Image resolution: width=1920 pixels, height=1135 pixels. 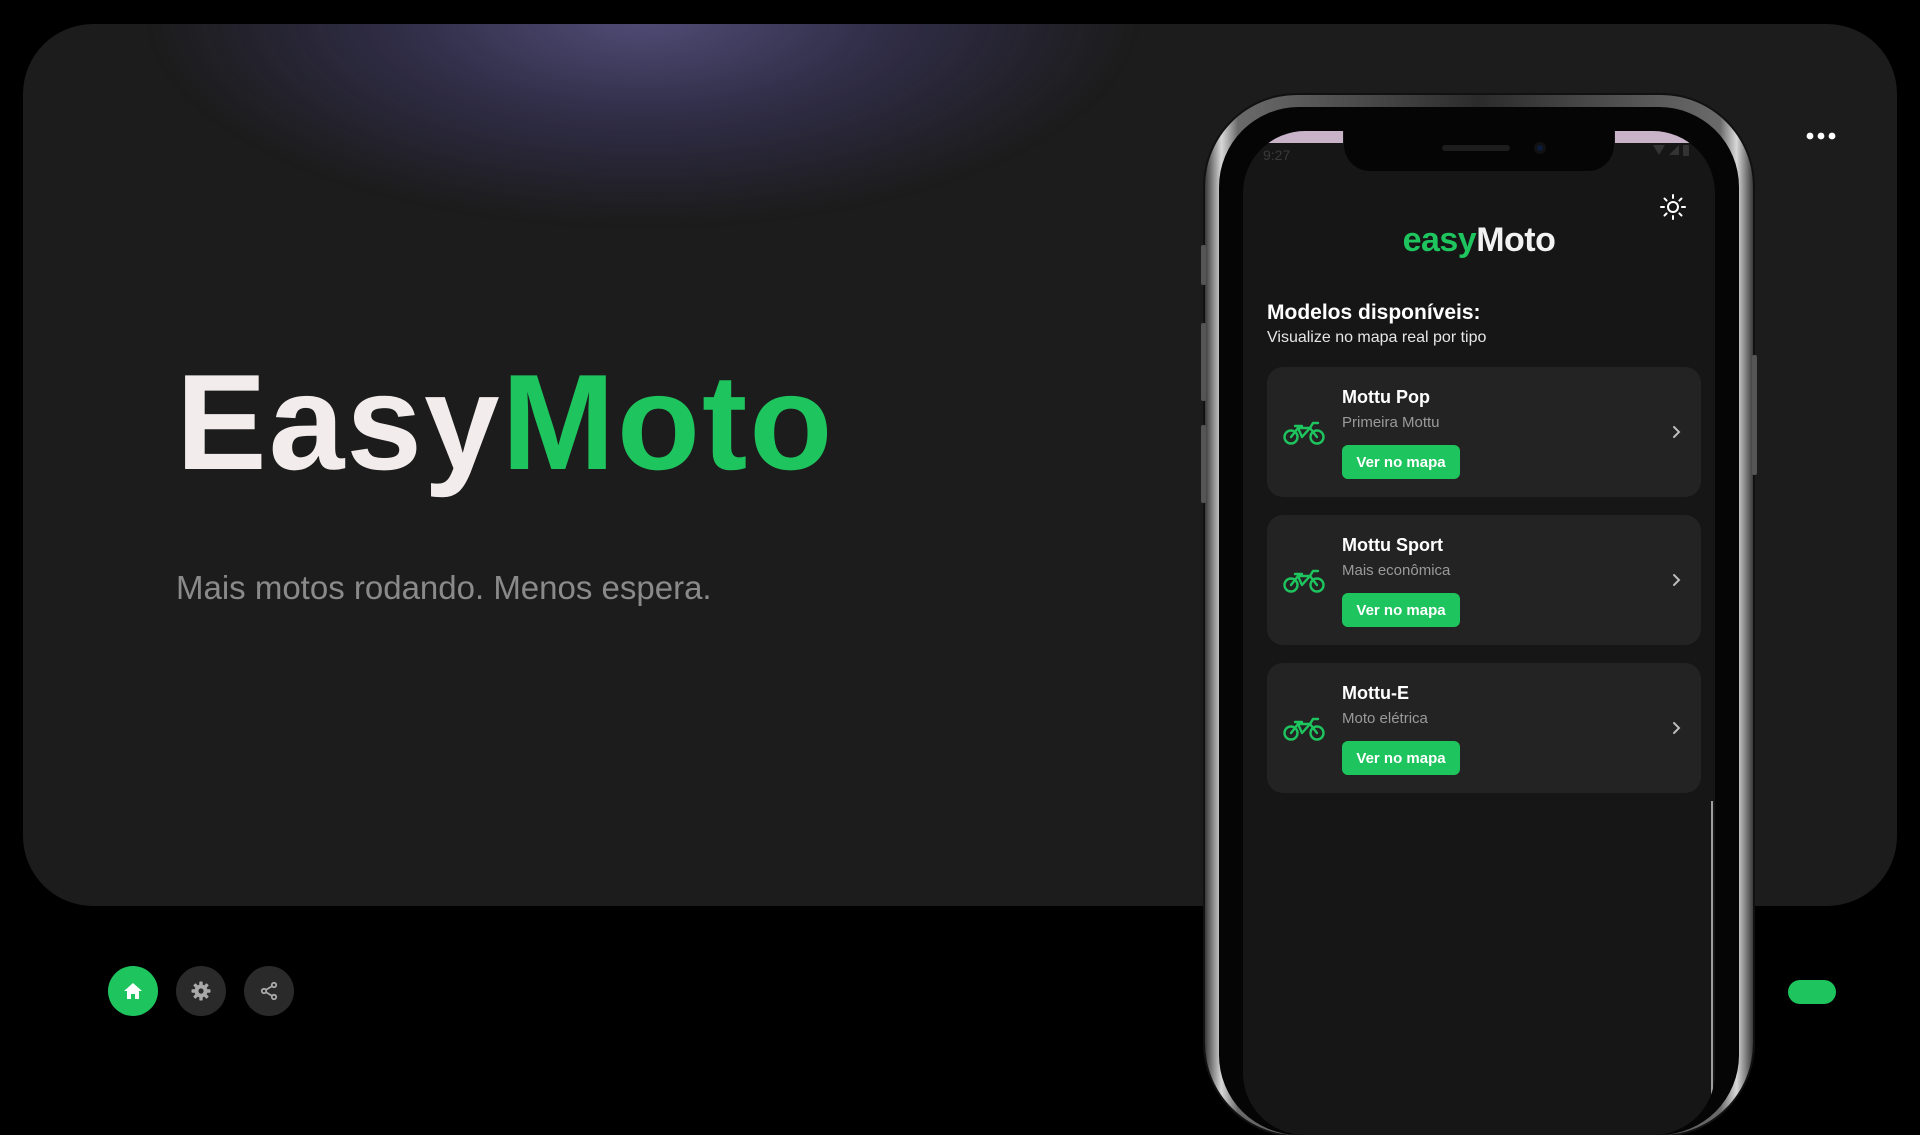 What do you see at coordinates (1484, 728) in the screenshot?
I see `model-card-mottu-e: Mottu-E Moto elétrica Ver no mapa` at bounding box center [1484, 728].